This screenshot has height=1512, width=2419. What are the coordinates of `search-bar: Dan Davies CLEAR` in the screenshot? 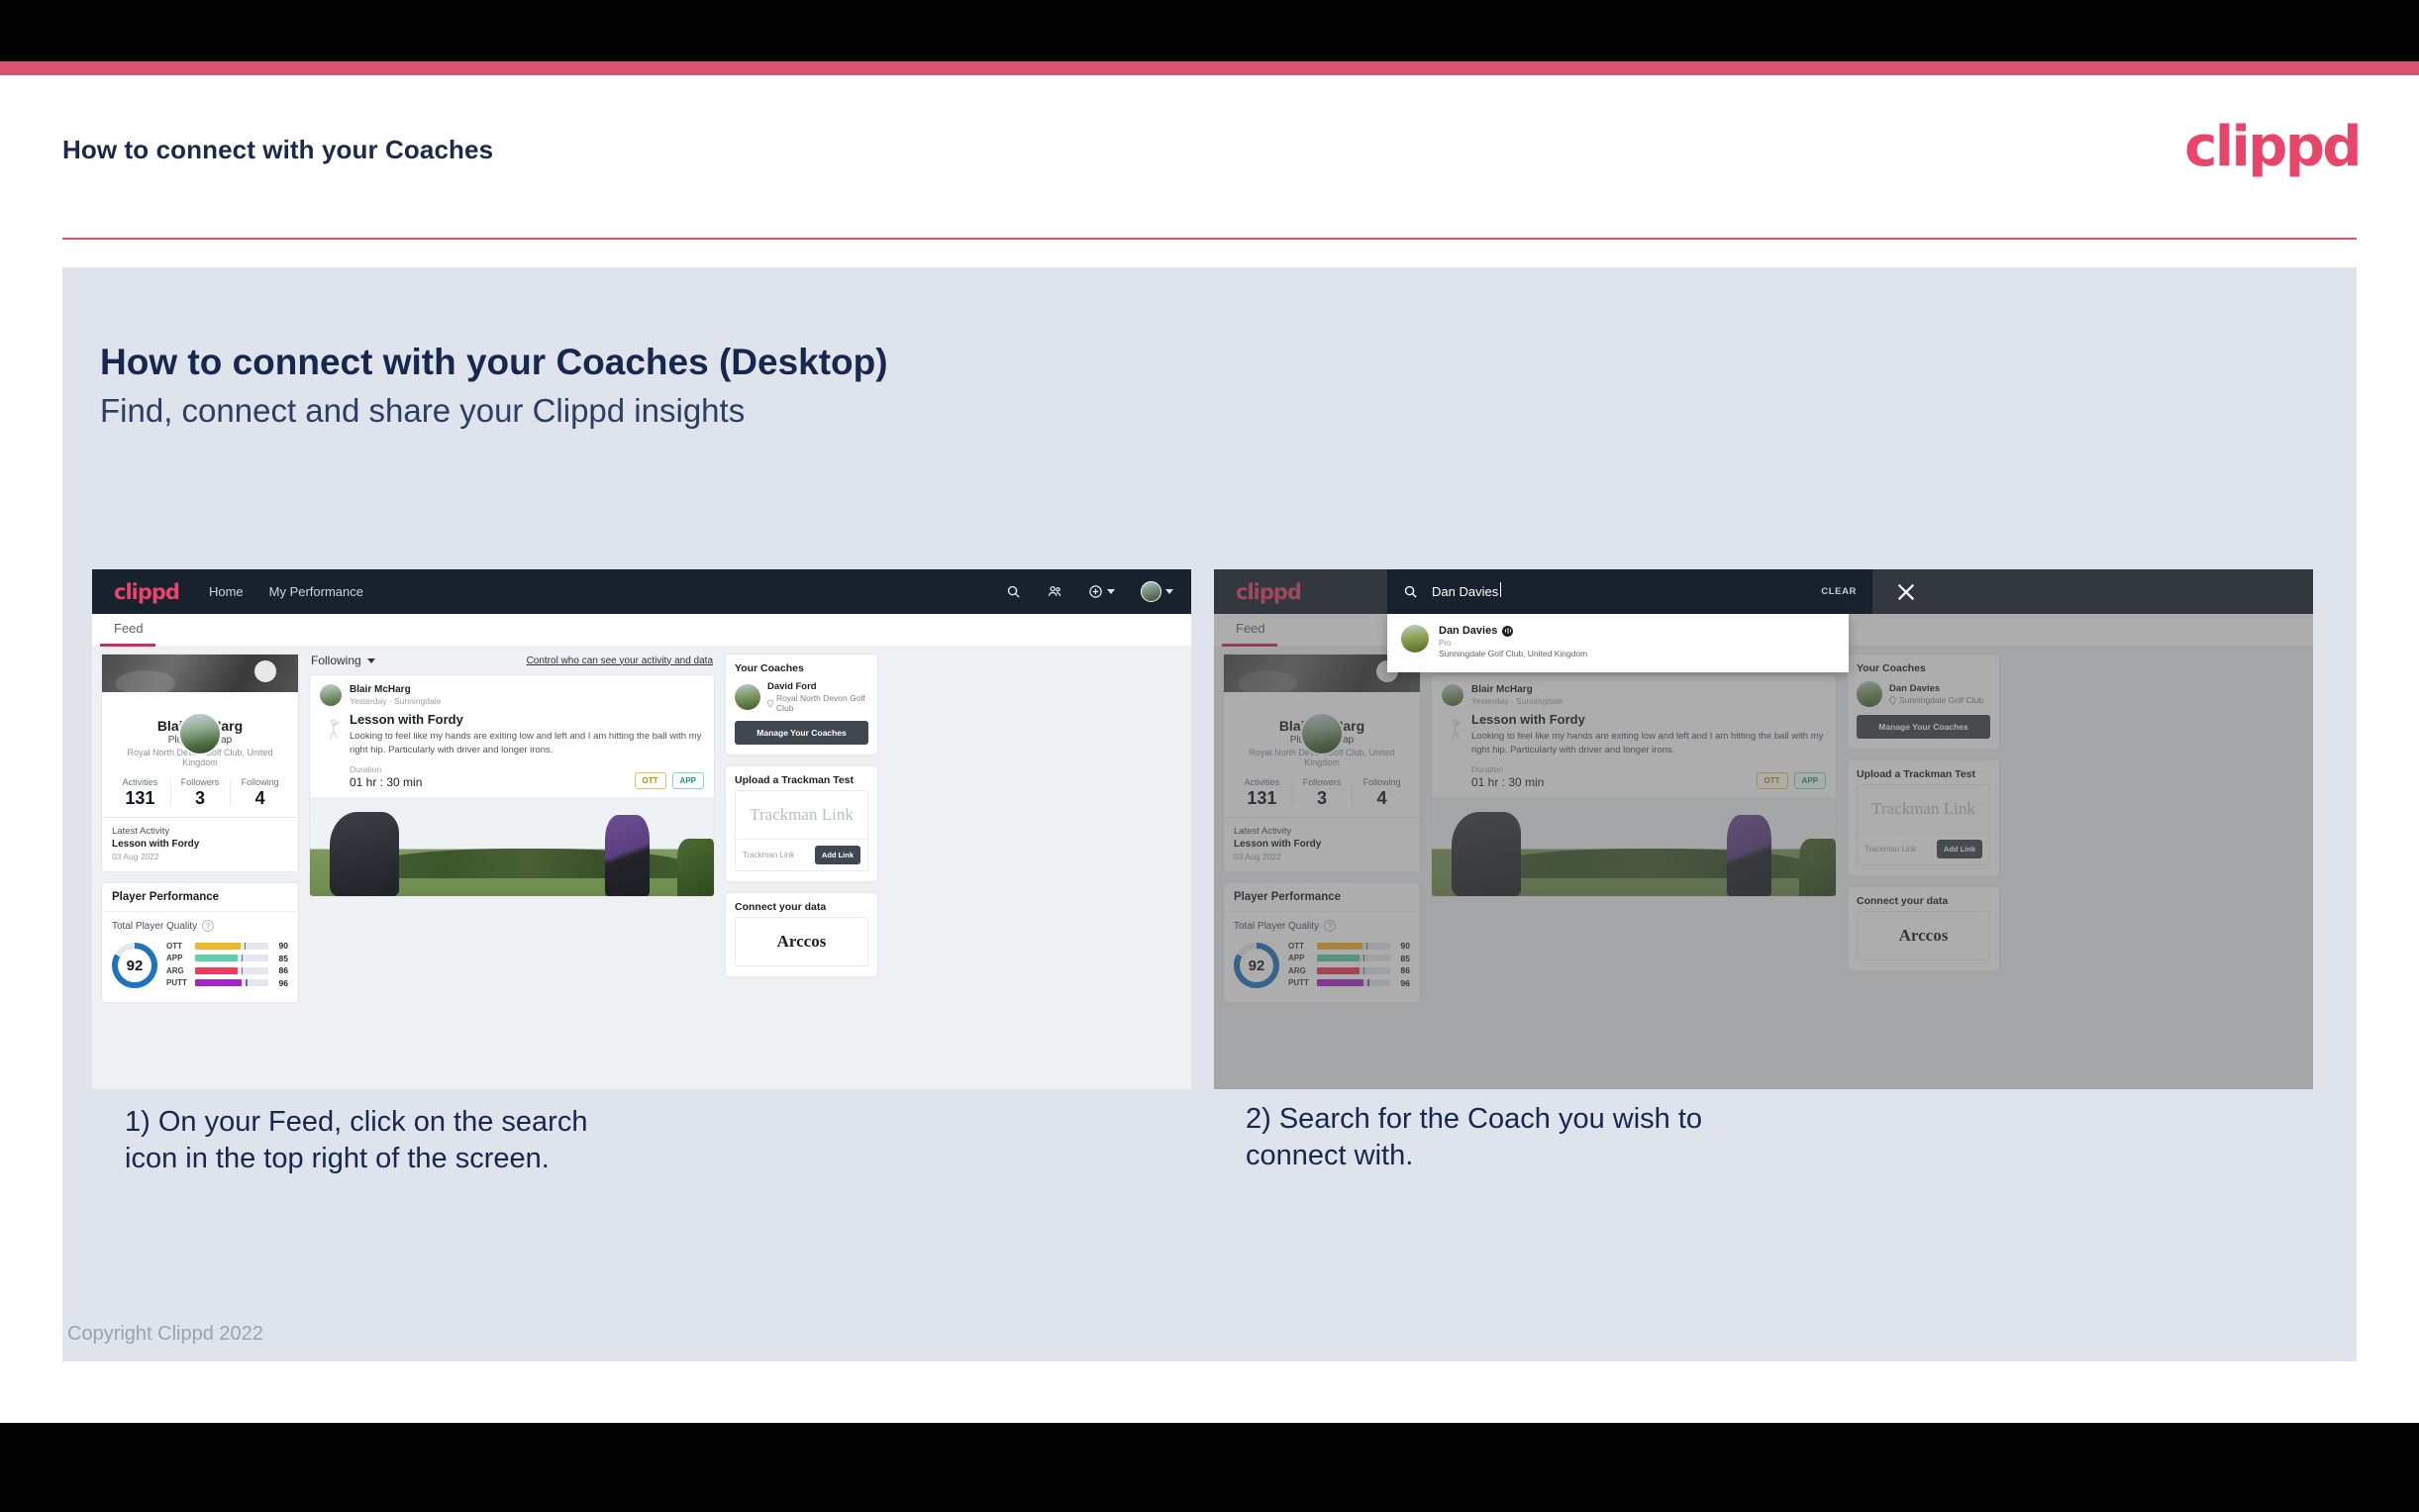 It's located at (1629, 591).